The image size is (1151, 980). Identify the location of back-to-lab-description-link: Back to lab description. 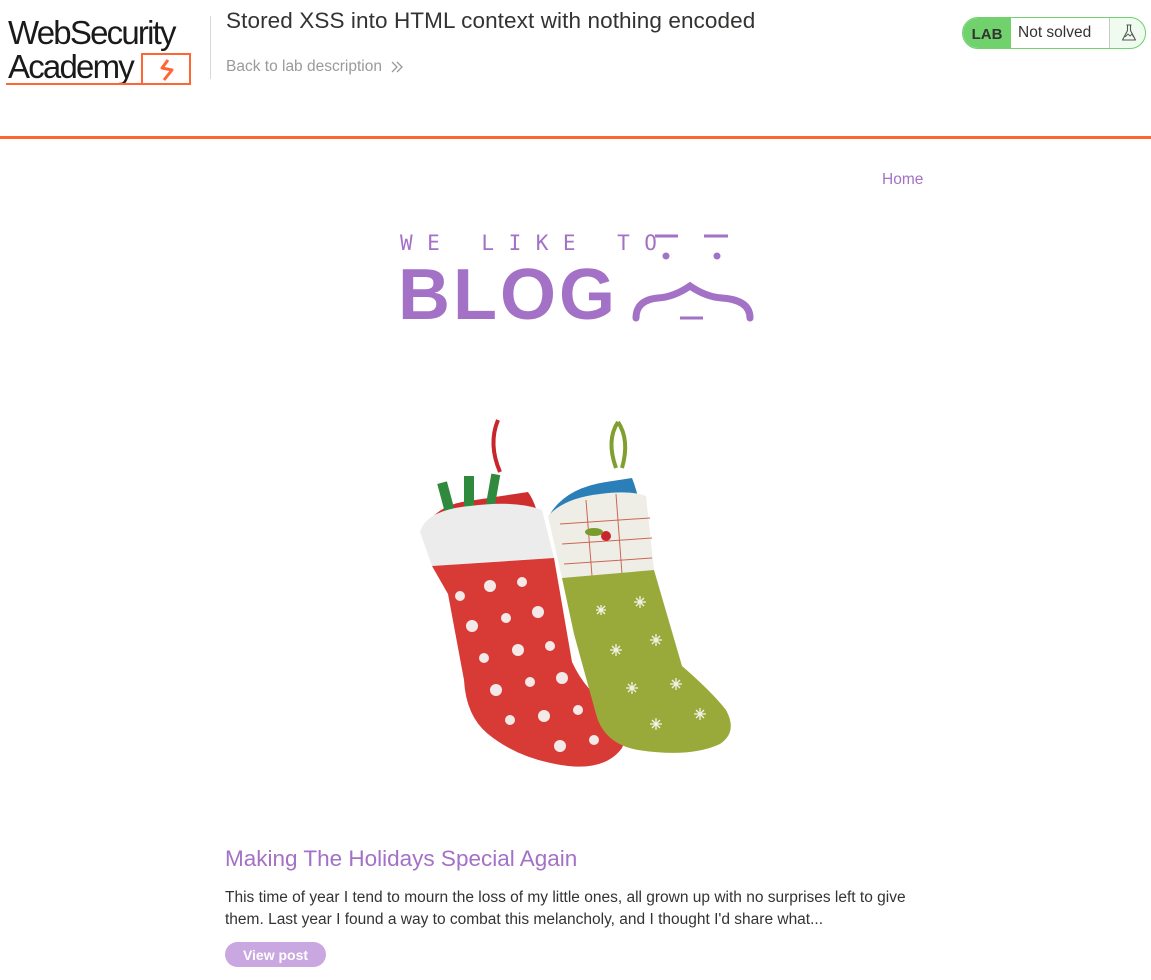
(315, 67).